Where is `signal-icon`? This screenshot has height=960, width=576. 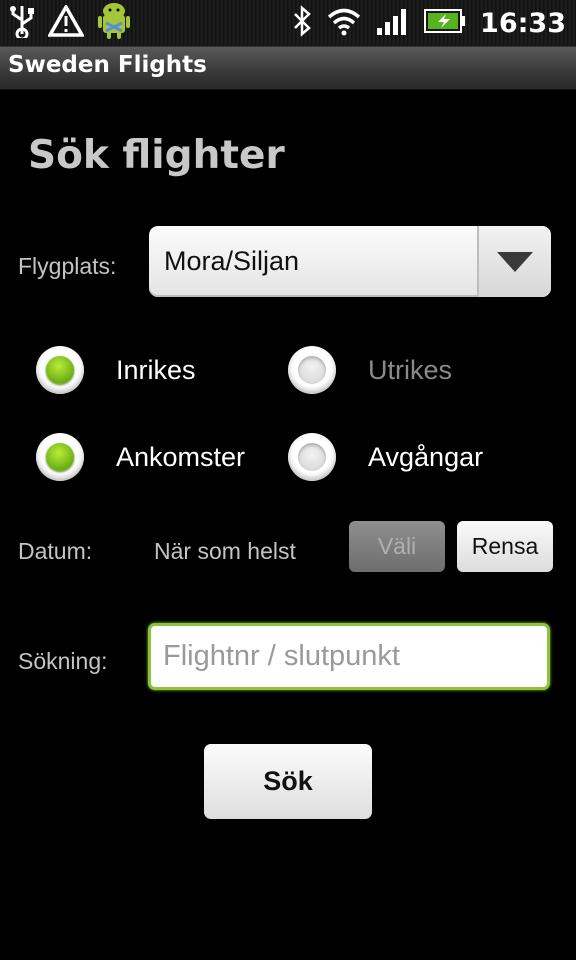 signal-icon is located at coordinates (393, 23).